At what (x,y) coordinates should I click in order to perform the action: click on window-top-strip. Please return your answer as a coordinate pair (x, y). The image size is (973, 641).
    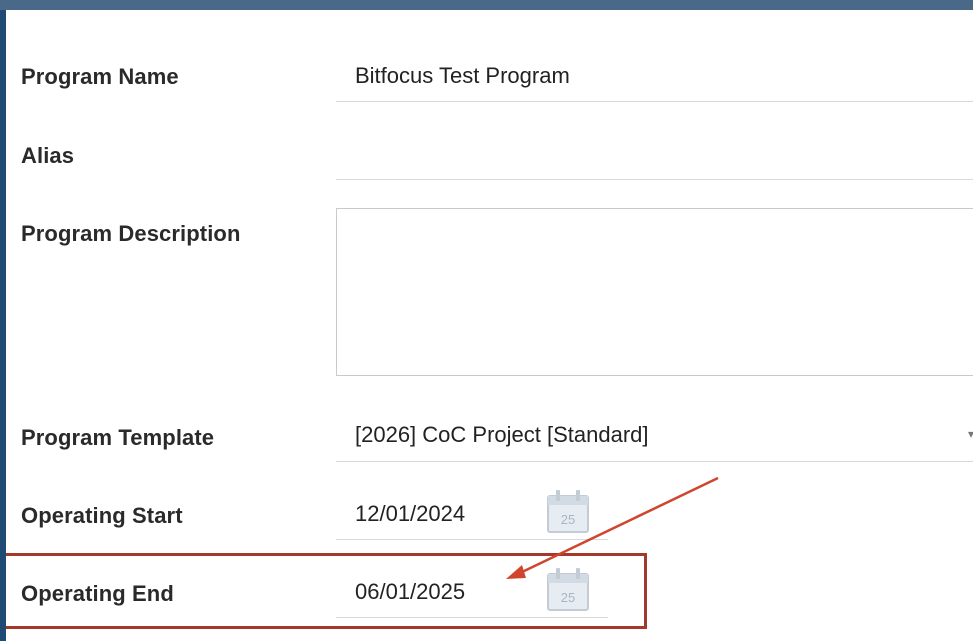
    Looking at the image, I should click on (486, 5).